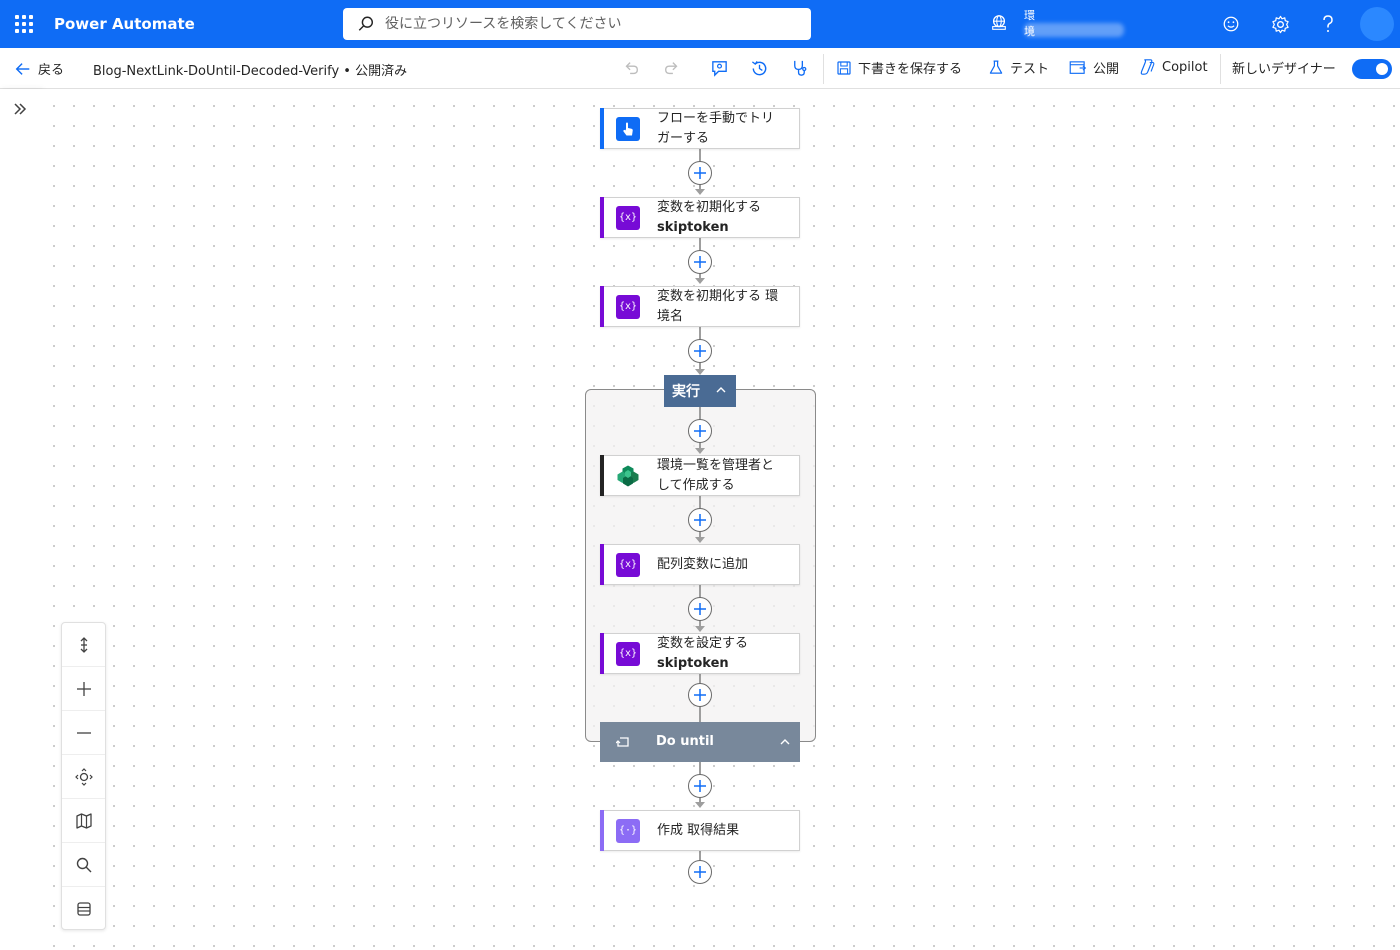  What do you see at coordinates (22, 68) in the screenshot?
I see `back-arrow-icon` at bounding box center [22, 68].